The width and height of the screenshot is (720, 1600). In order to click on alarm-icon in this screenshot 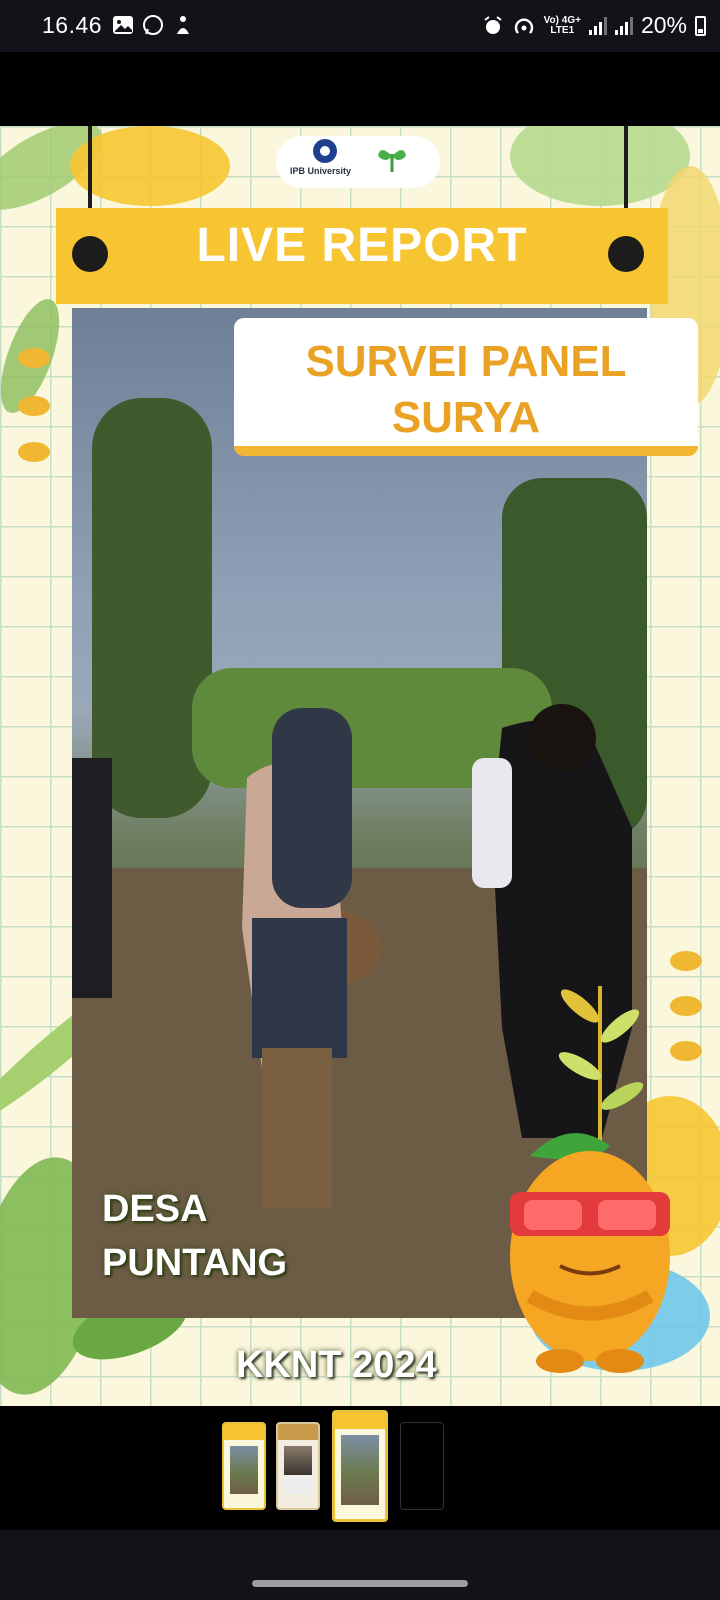, I will do `click(493, 24)`.